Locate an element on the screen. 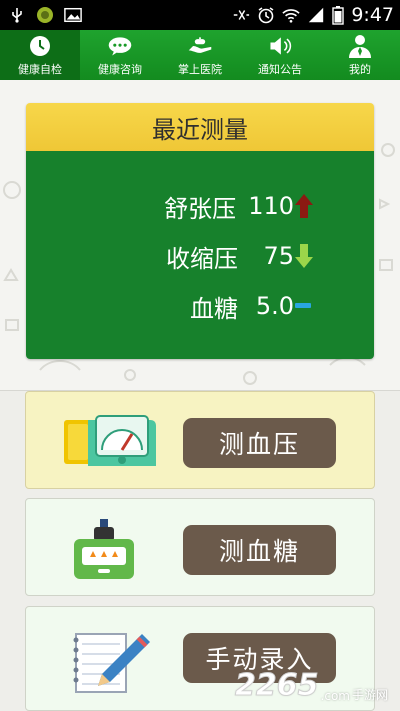 Image resolution: width=400 pixels, height=711 pixels. trend-up-icon is located at coordinates (304, 206).